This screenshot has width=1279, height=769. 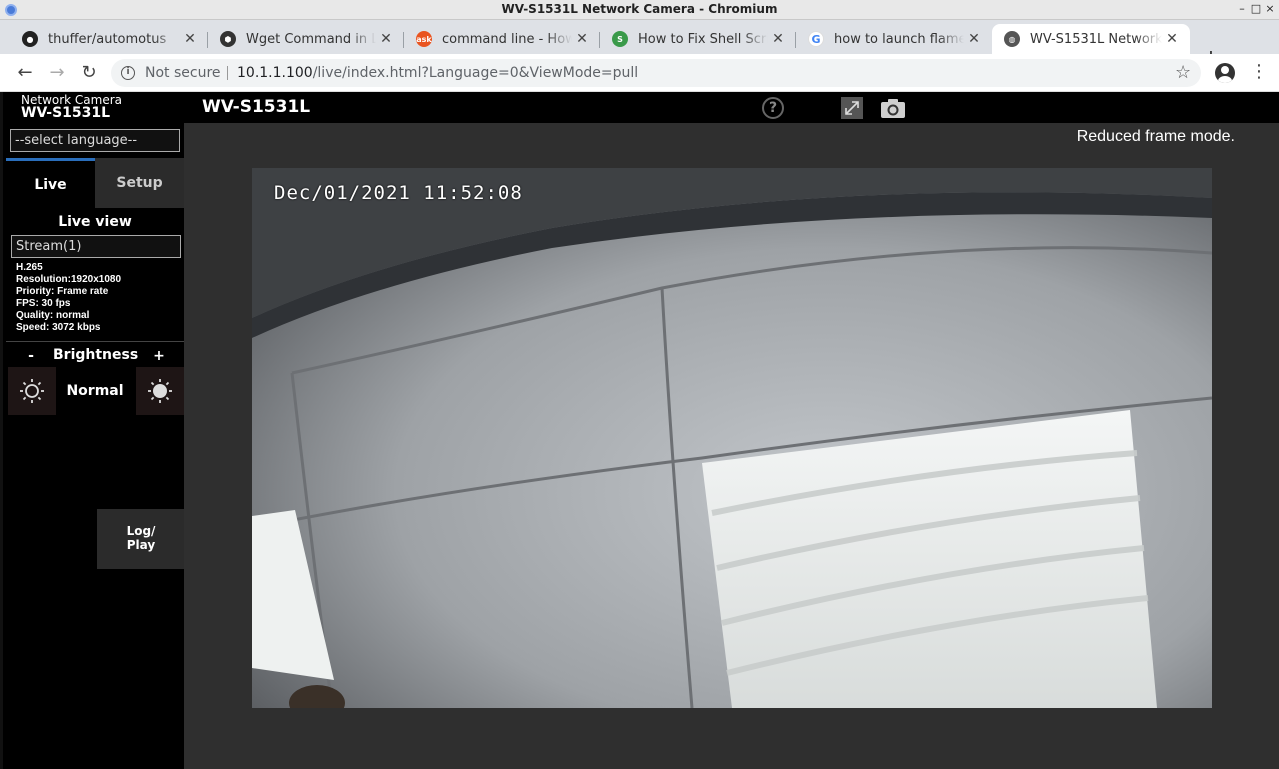 I want to click on tab-label: How to Fix Shell Scri, so click(x=703, y=39).